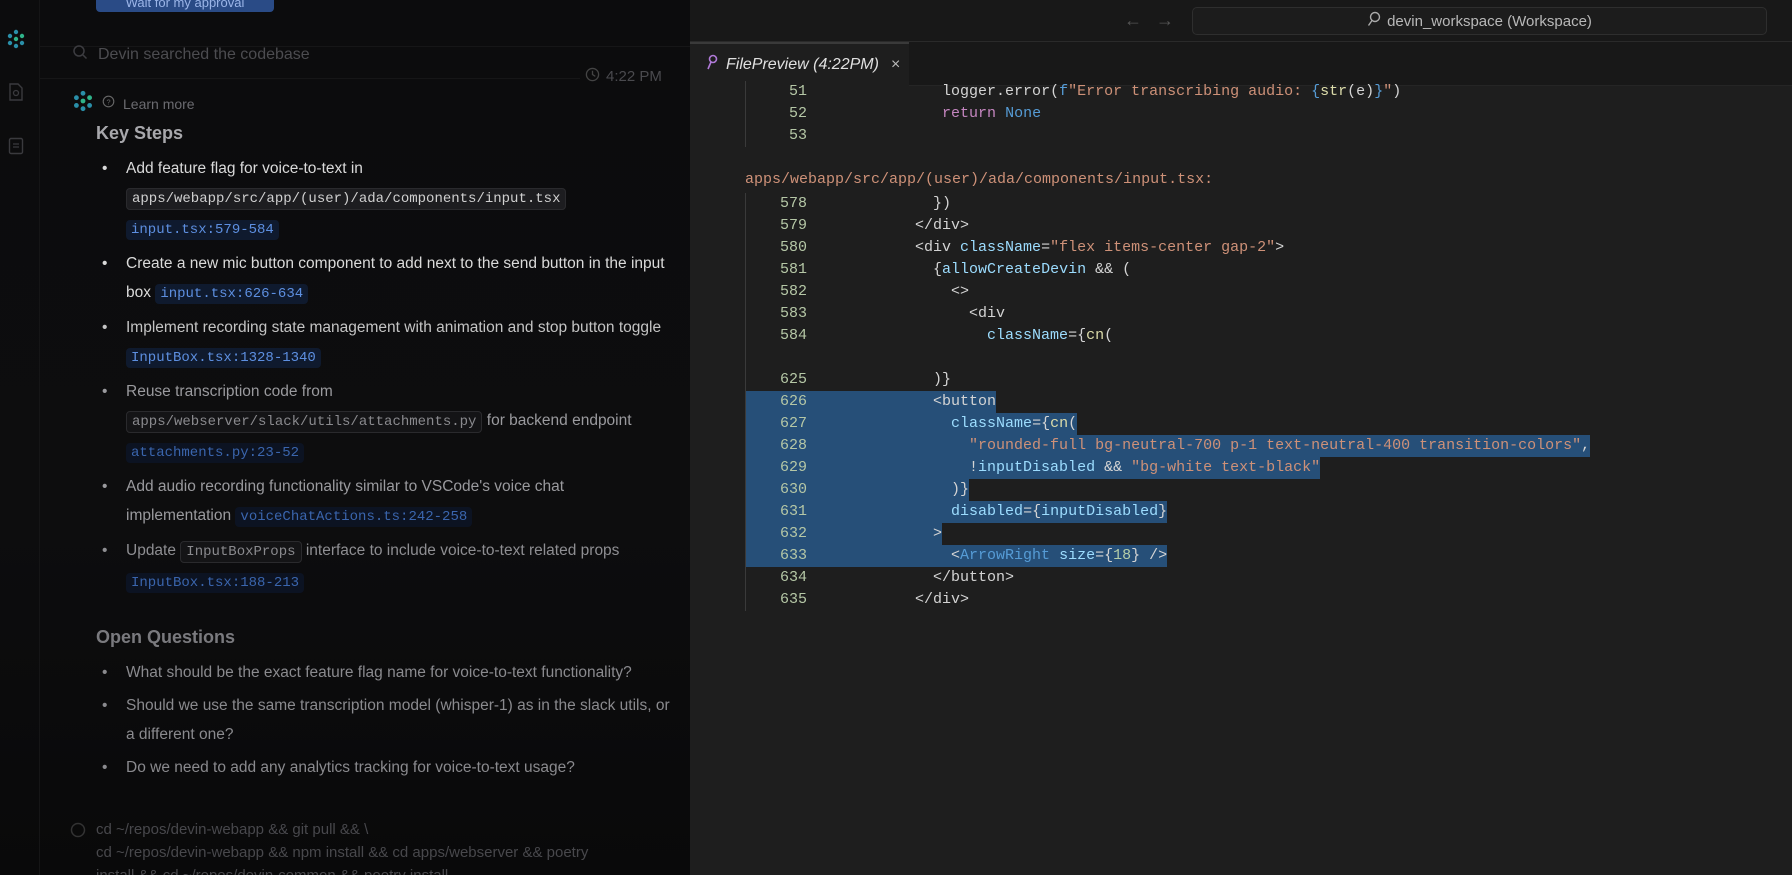 The height and width of the screenshot is (875, 1792). Describe the element at coordinates (16, 92) in the screenshot. I see `file-search-icon` at that location.